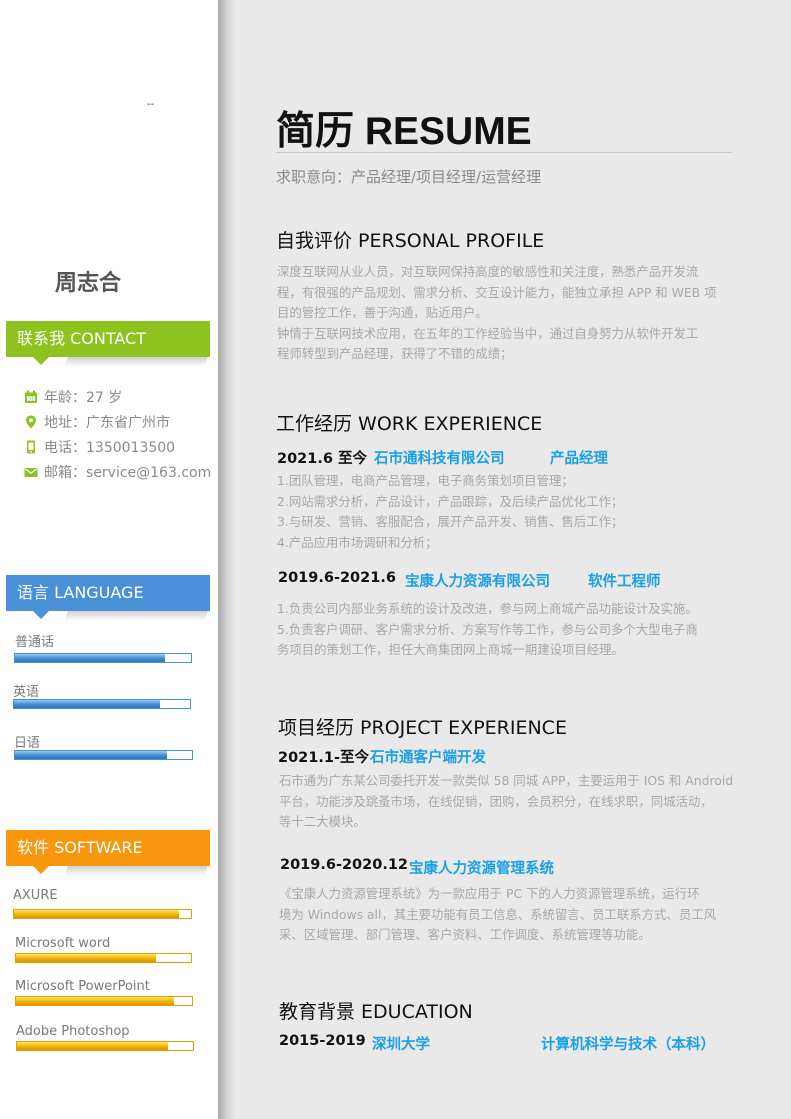  What do you see at coordinates (488, 333) in the screenshot?
I see `profile-line: 钟情于互联网技术应用，在五年的工作经验当中，通过自身努力从软件开发工` at bounding box center [488, 333].